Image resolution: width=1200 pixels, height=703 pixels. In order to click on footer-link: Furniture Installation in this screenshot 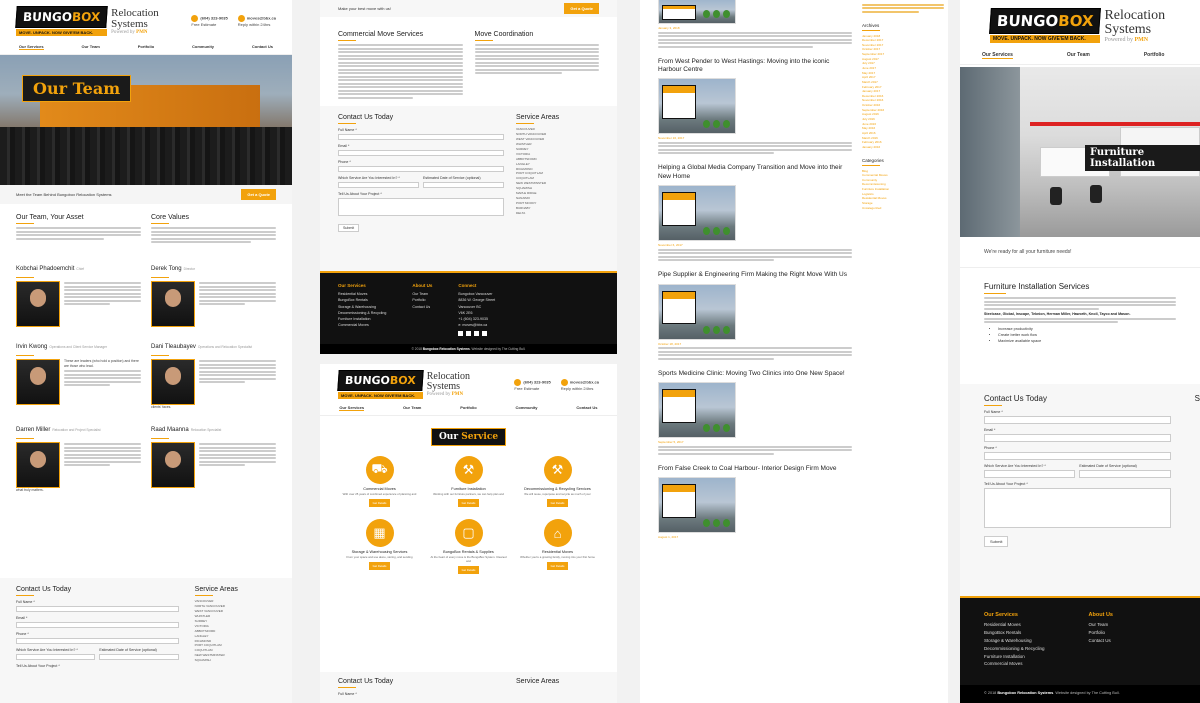, I will do `click(1014, 657)`.